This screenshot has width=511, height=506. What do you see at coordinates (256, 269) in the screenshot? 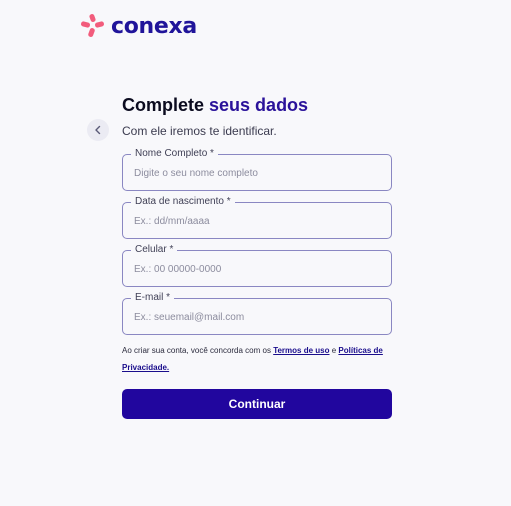
I see `phone-input` at bounding box center [256, 269].